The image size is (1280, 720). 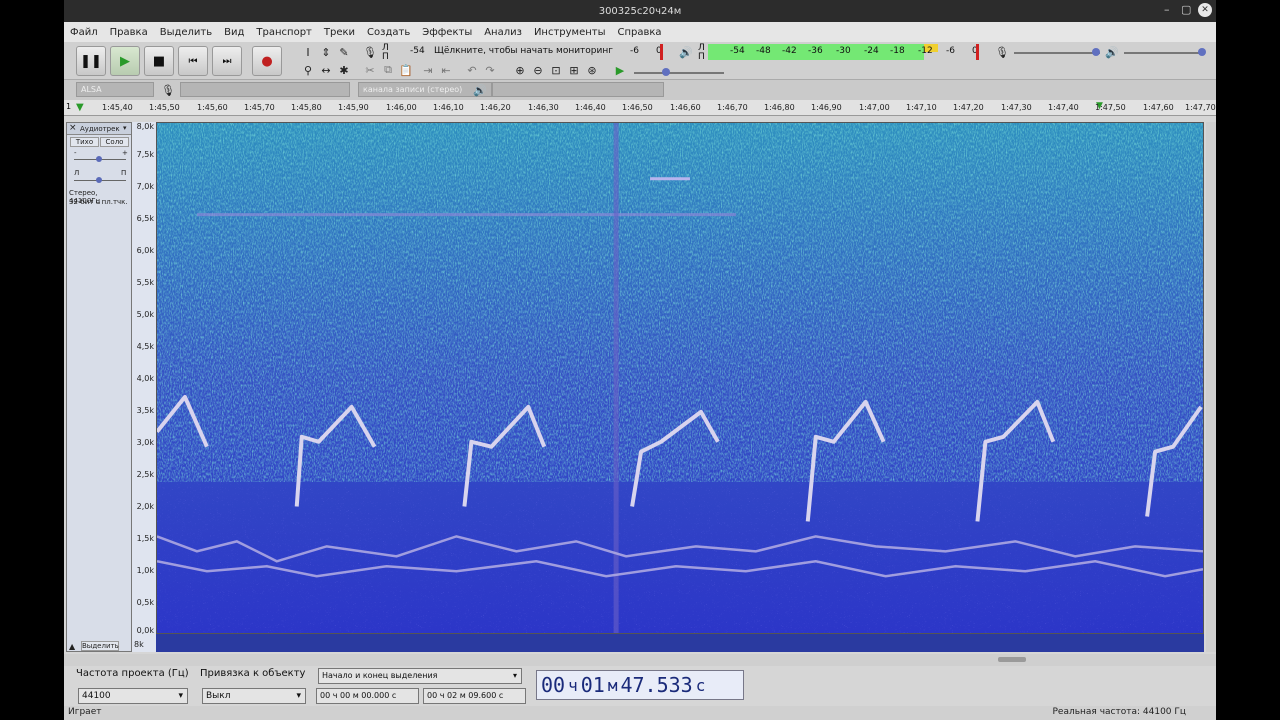 I want to click on selection-mode-dropdown: Начало и конец выделения ▾, so click(x=420, y=676).